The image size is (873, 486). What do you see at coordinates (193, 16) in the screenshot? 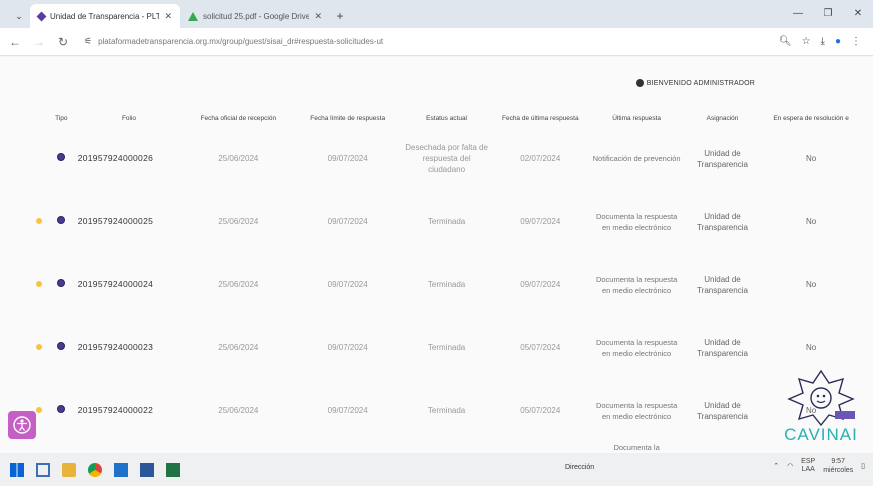
I see `google-drive-icon` at bounding box center [193, 16].